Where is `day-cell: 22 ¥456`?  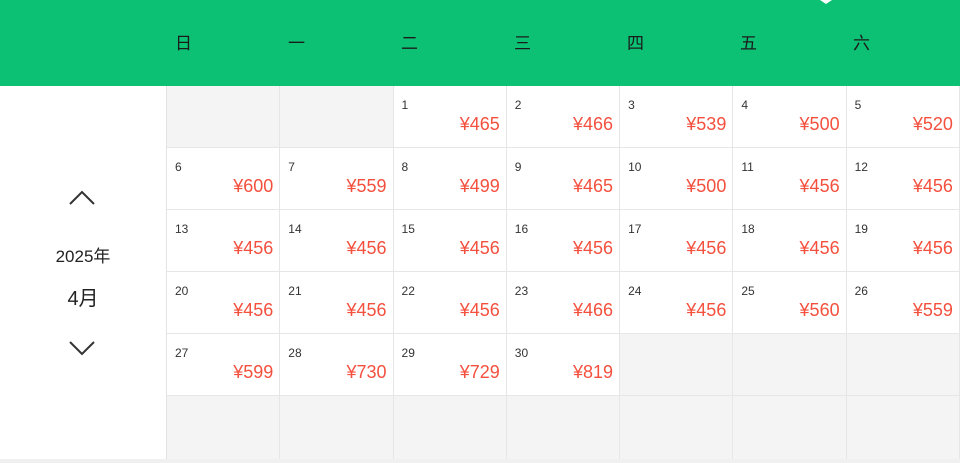
day-cell: 22 ¥456 is located at coordinates (450, 303).